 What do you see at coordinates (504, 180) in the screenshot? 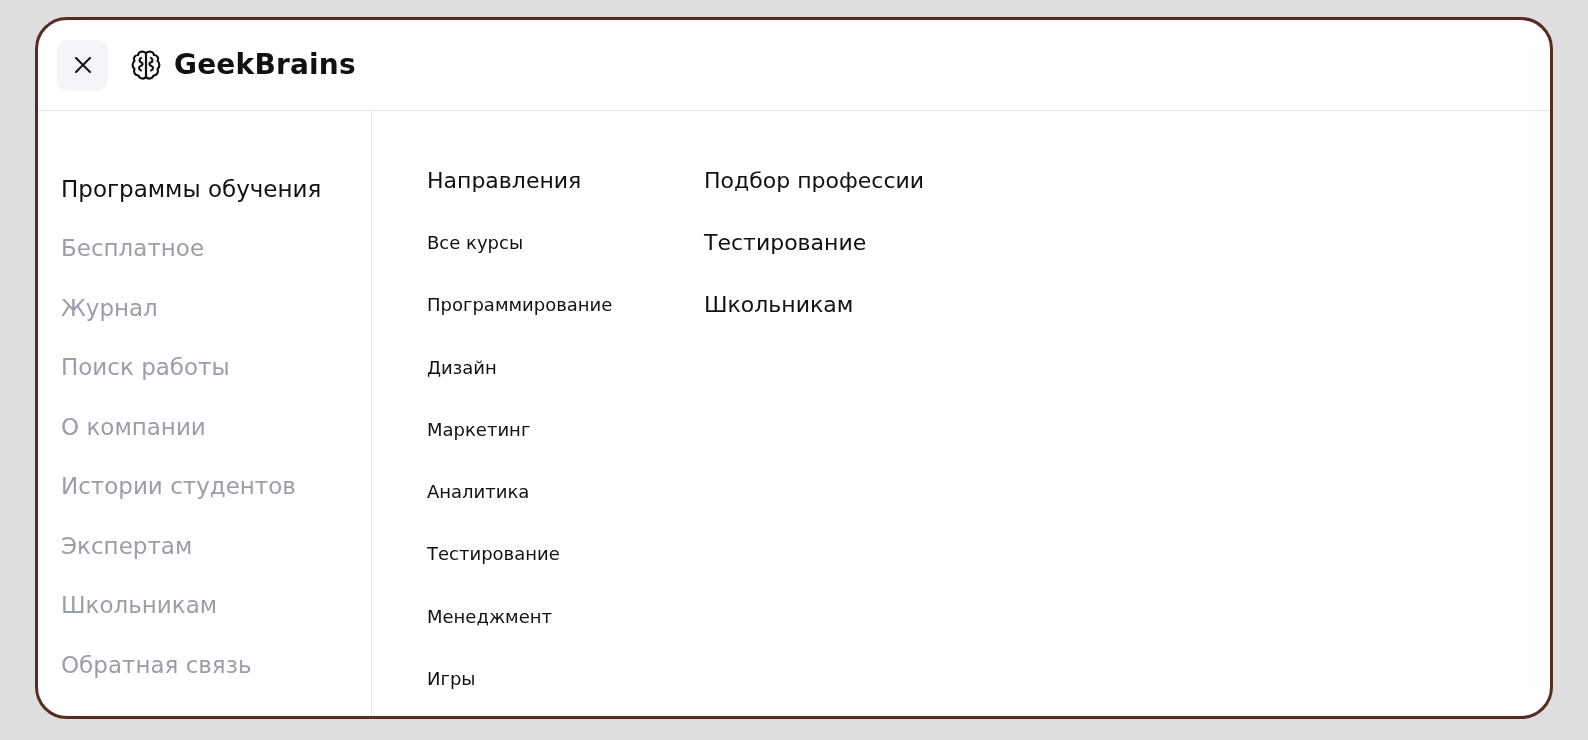
I see `section-heading: Направления` at bounding box center [504, 180].